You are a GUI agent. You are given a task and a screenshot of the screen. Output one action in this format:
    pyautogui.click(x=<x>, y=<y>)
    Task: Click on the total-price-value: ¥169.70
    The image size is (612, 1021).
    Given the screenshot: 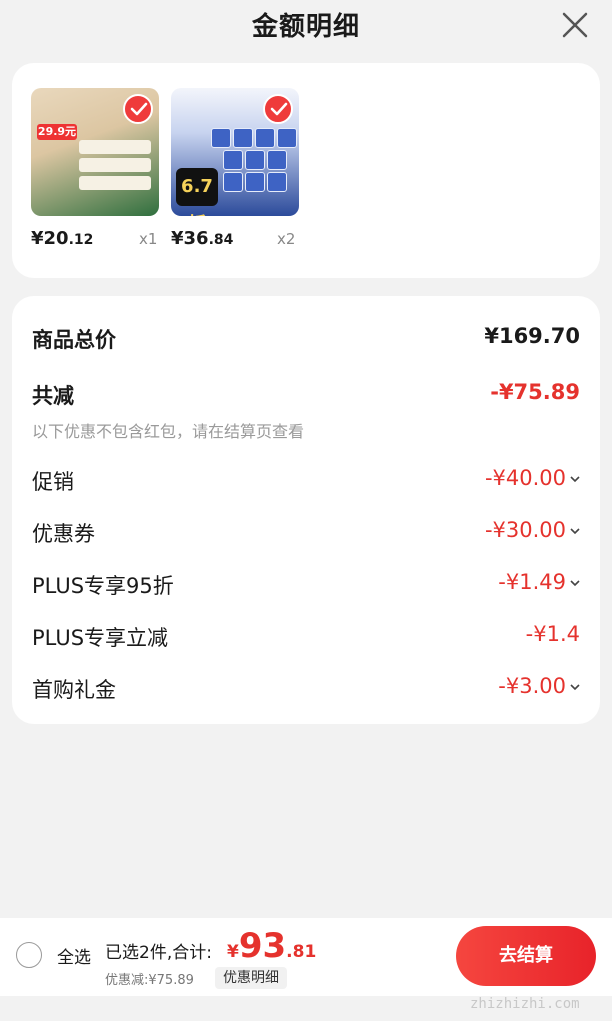 What is the action you would take?
    pyautogui.click(x=532, y=336)
    